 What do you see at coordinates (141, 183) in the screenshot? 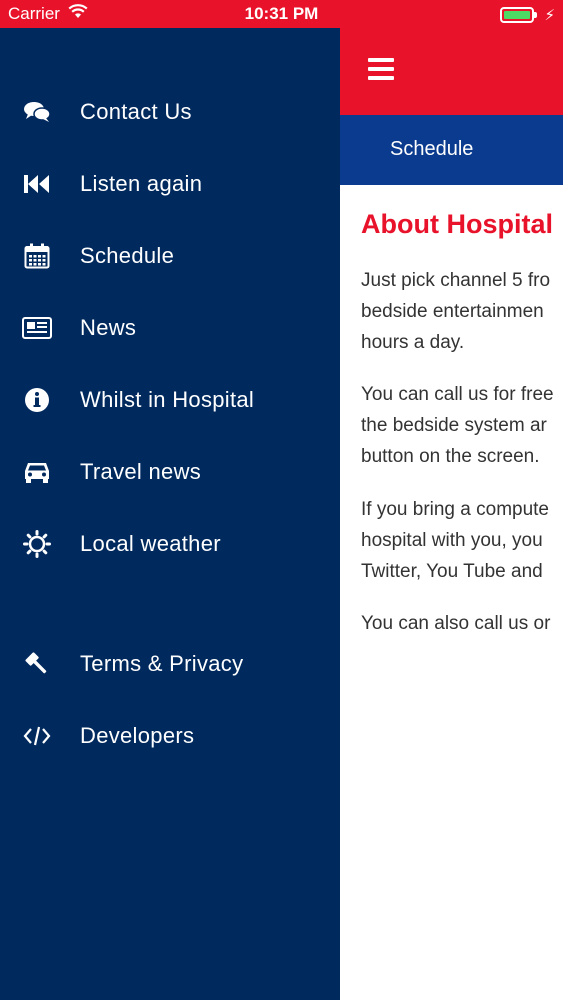
I see `menu-label: Listen again` at bounding box center [141, 183].